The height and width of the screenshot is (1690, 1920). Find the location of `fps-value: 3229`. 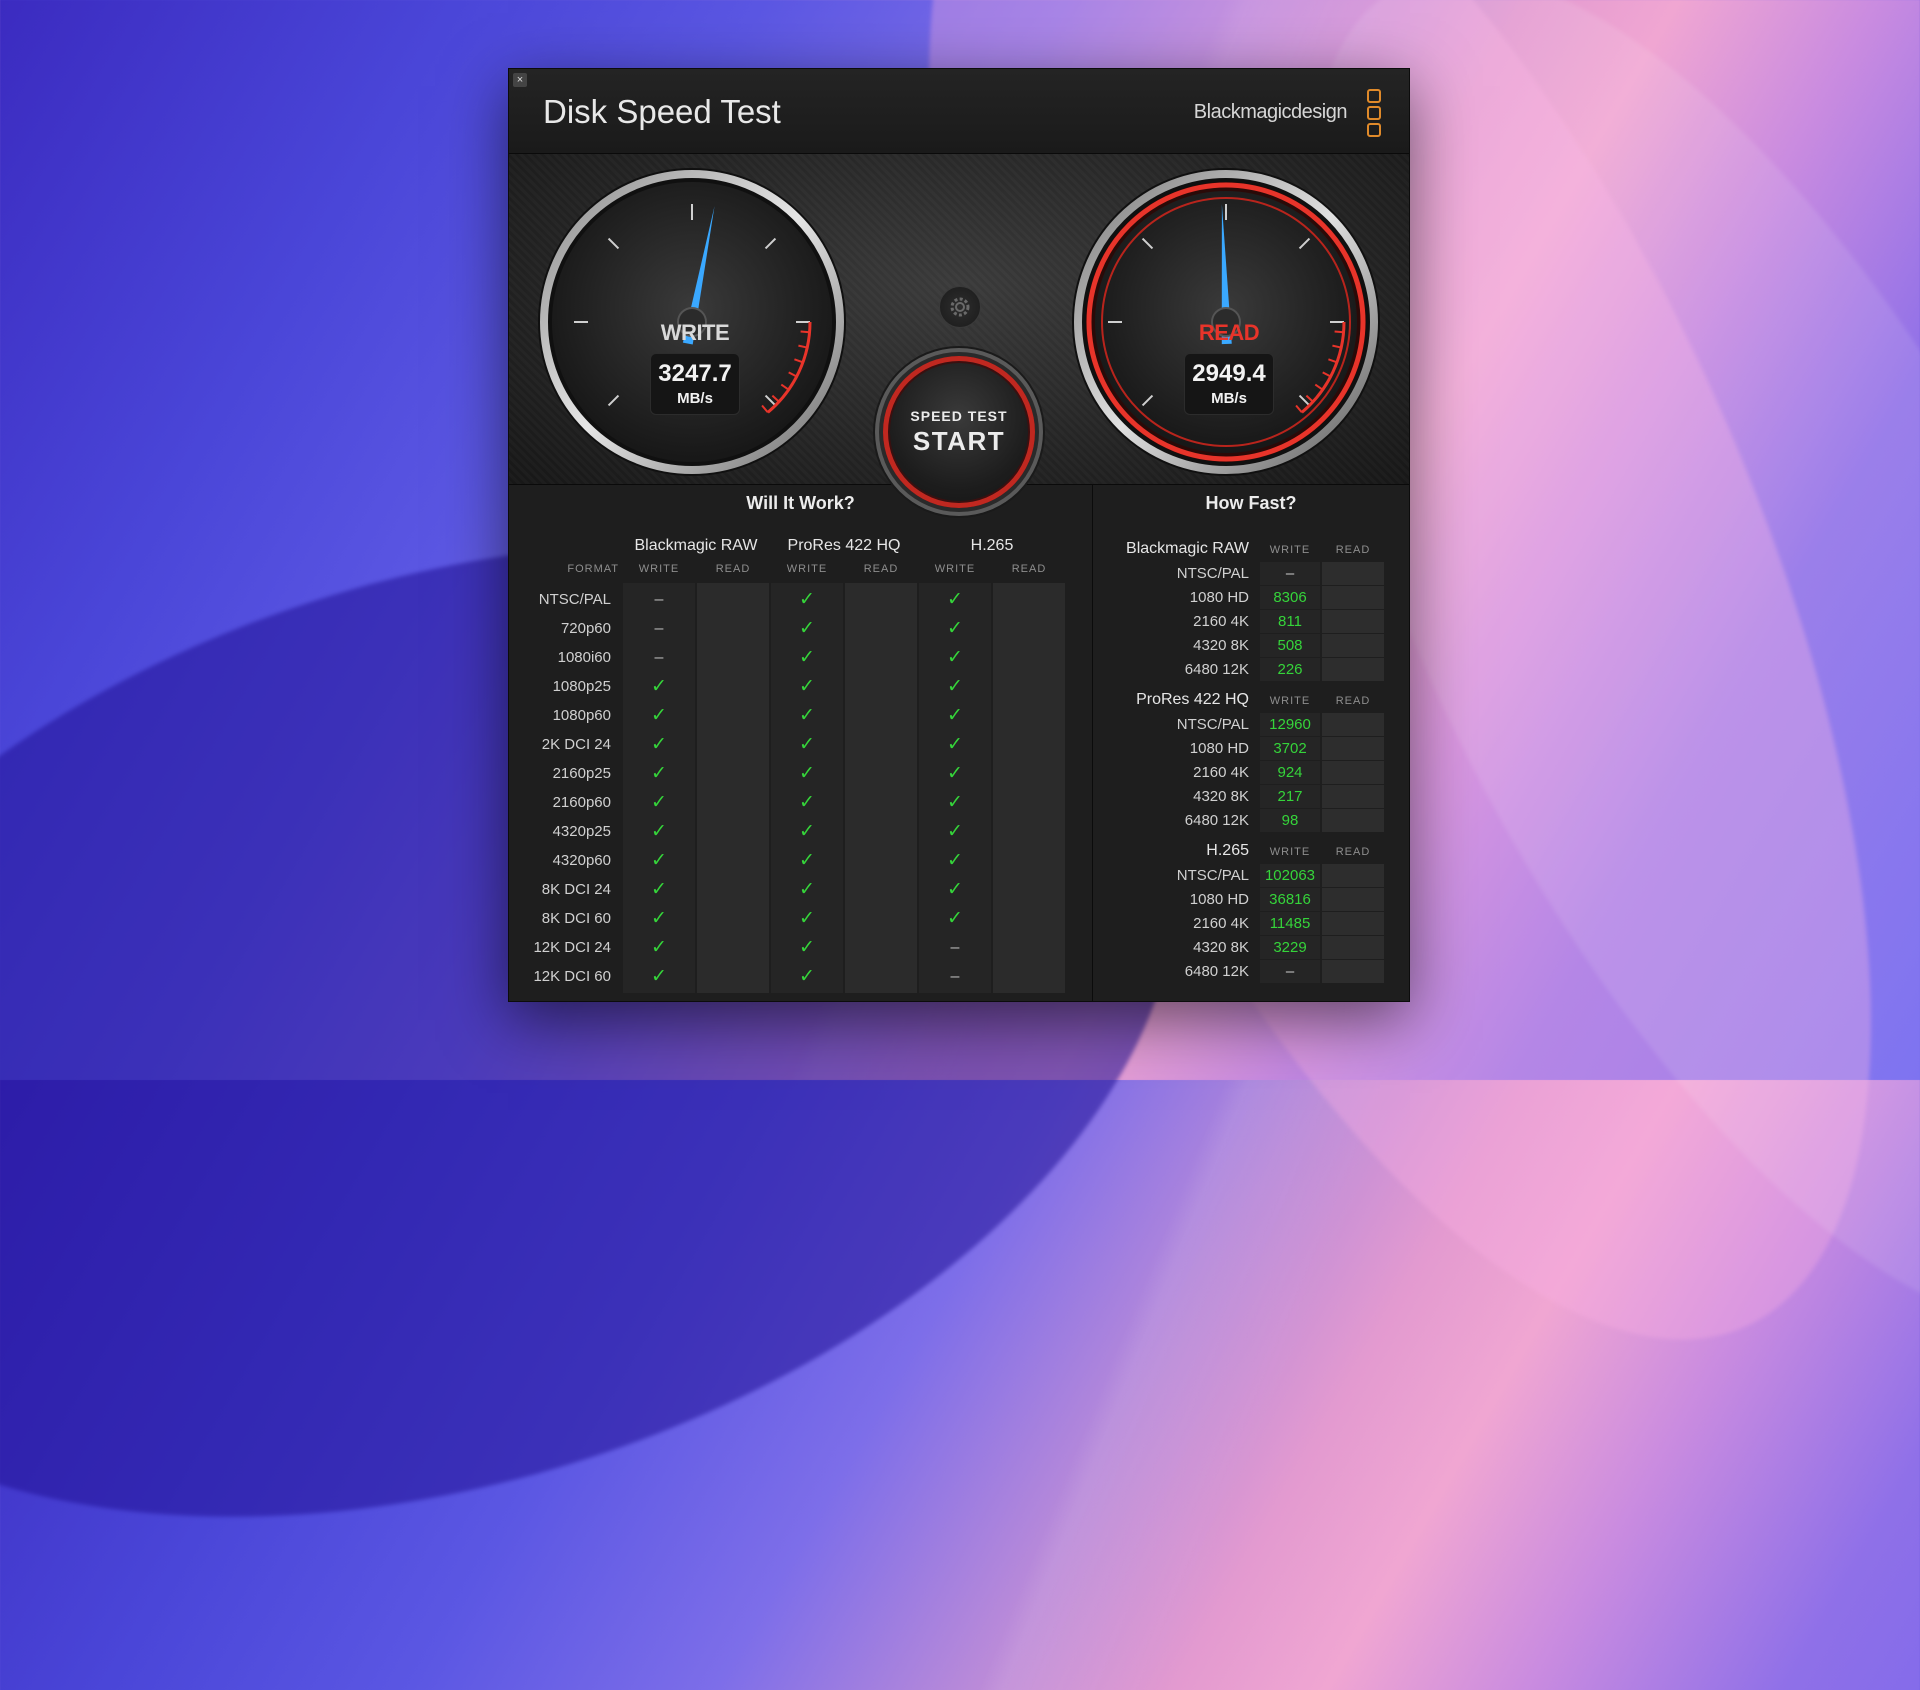

fps-value: 3229 is located at coordinates (1290, 947).